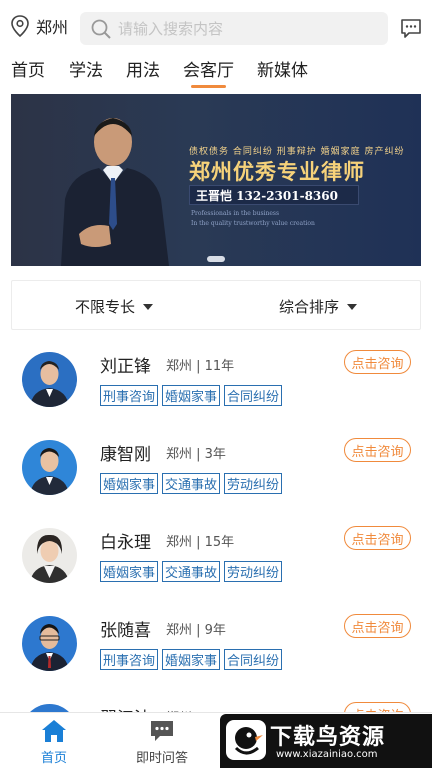 The width and height of the screenshot is (432, 768). What do you see at coordinates (196, 630) in the screenshot?
I see `lawyer-meta: 郑州 | 9年` at bounding box center [196, 630].